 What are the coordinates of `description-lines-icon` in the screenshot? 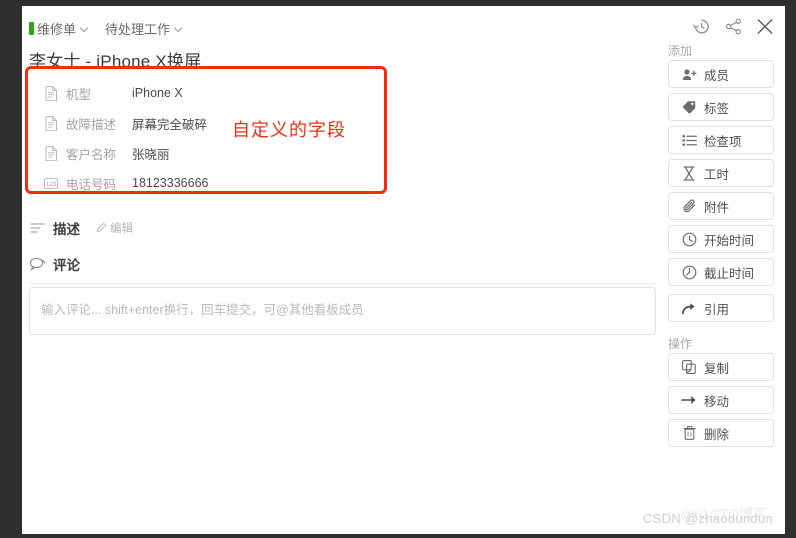 It's located at (37, 228).